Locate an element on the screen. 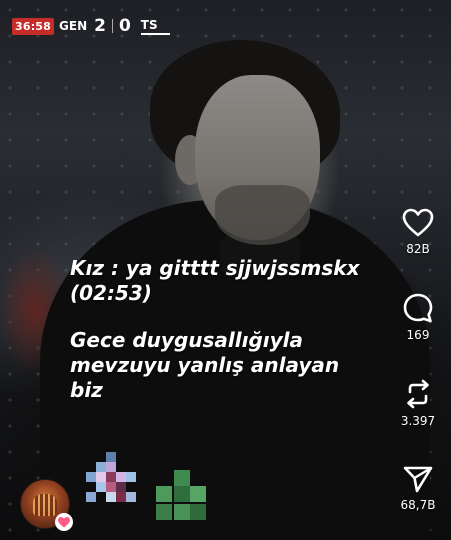 This screenshot has height=540, width=451. home-team: GEN is located at coordinates (73, 26).